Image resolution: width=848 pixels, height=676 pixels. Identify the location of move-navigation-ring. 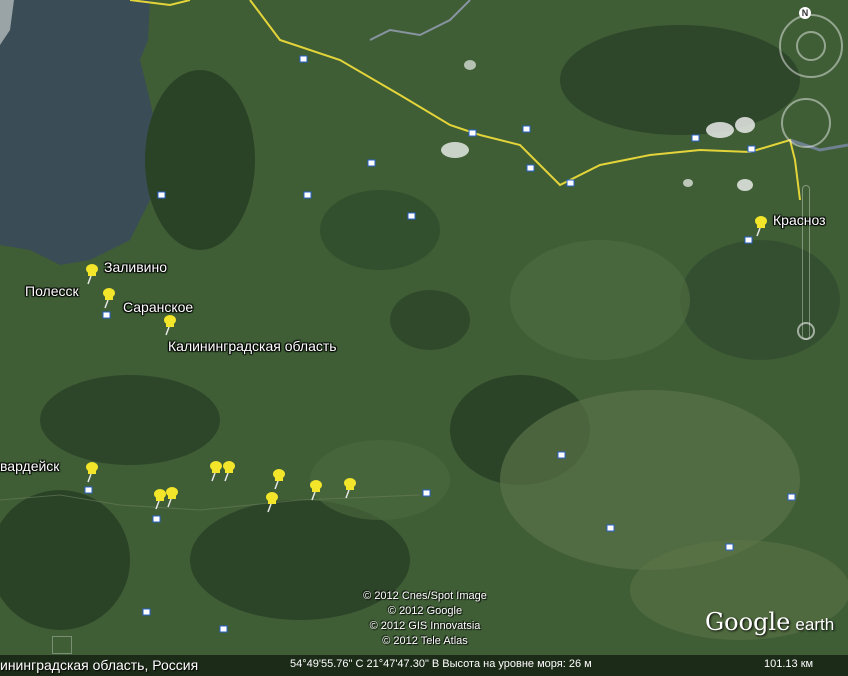
(806, 123).